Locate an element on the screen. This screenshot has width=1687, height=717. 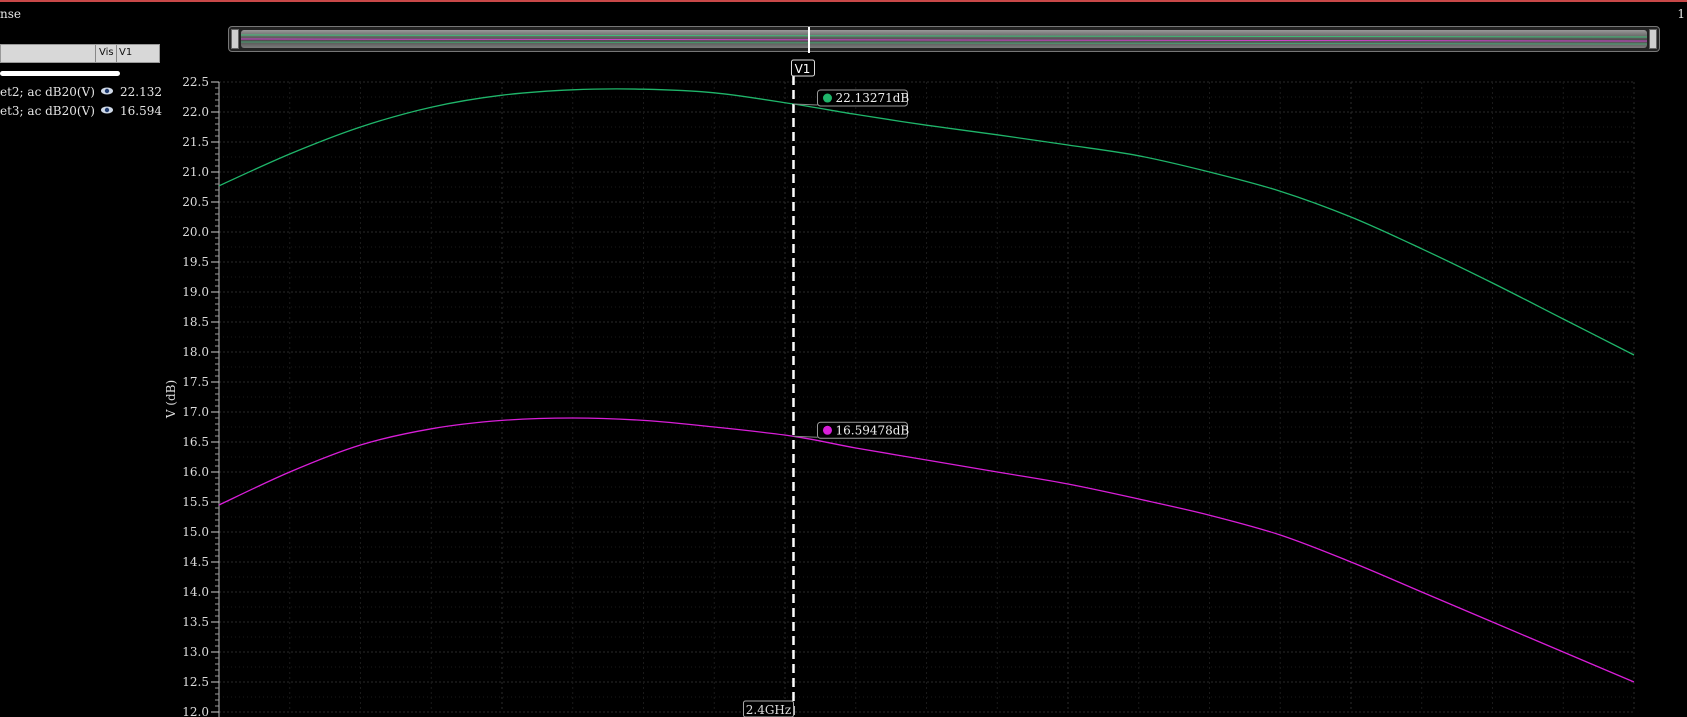
y-tick-label: 12.5 is located at coordinates (195, 682).